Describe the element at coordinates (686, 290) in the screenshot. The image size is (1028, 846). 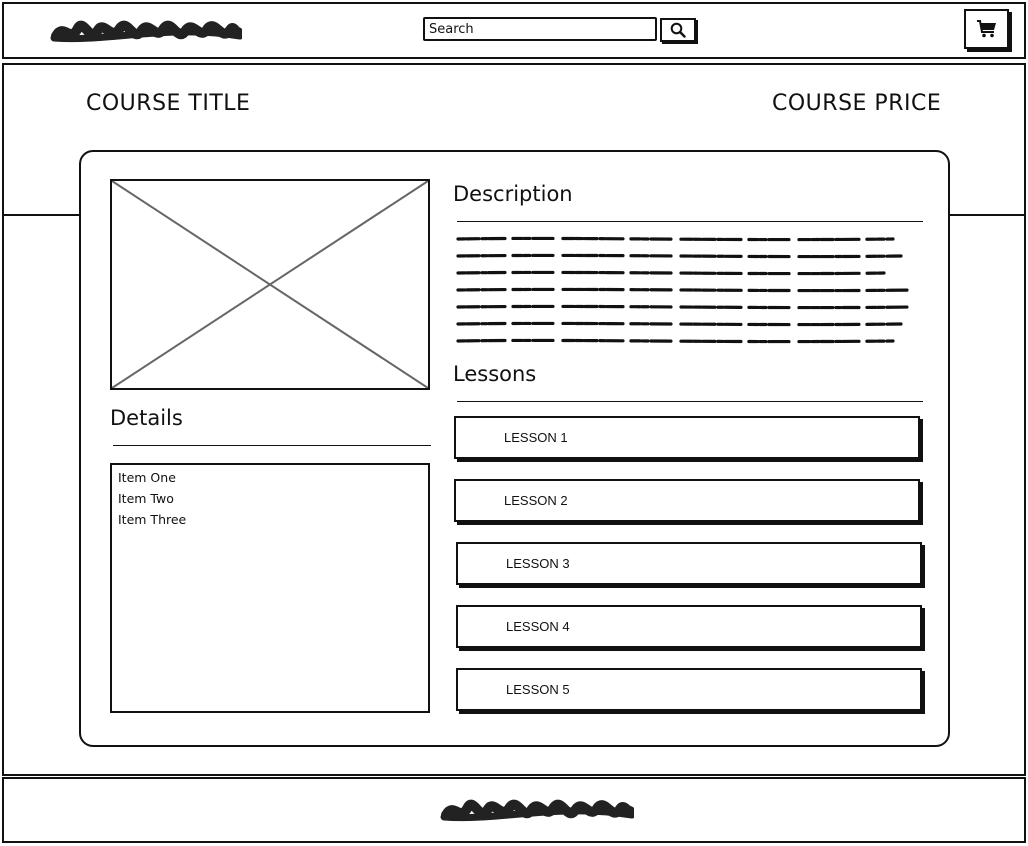
I see `description-placeholder-text` at that location.